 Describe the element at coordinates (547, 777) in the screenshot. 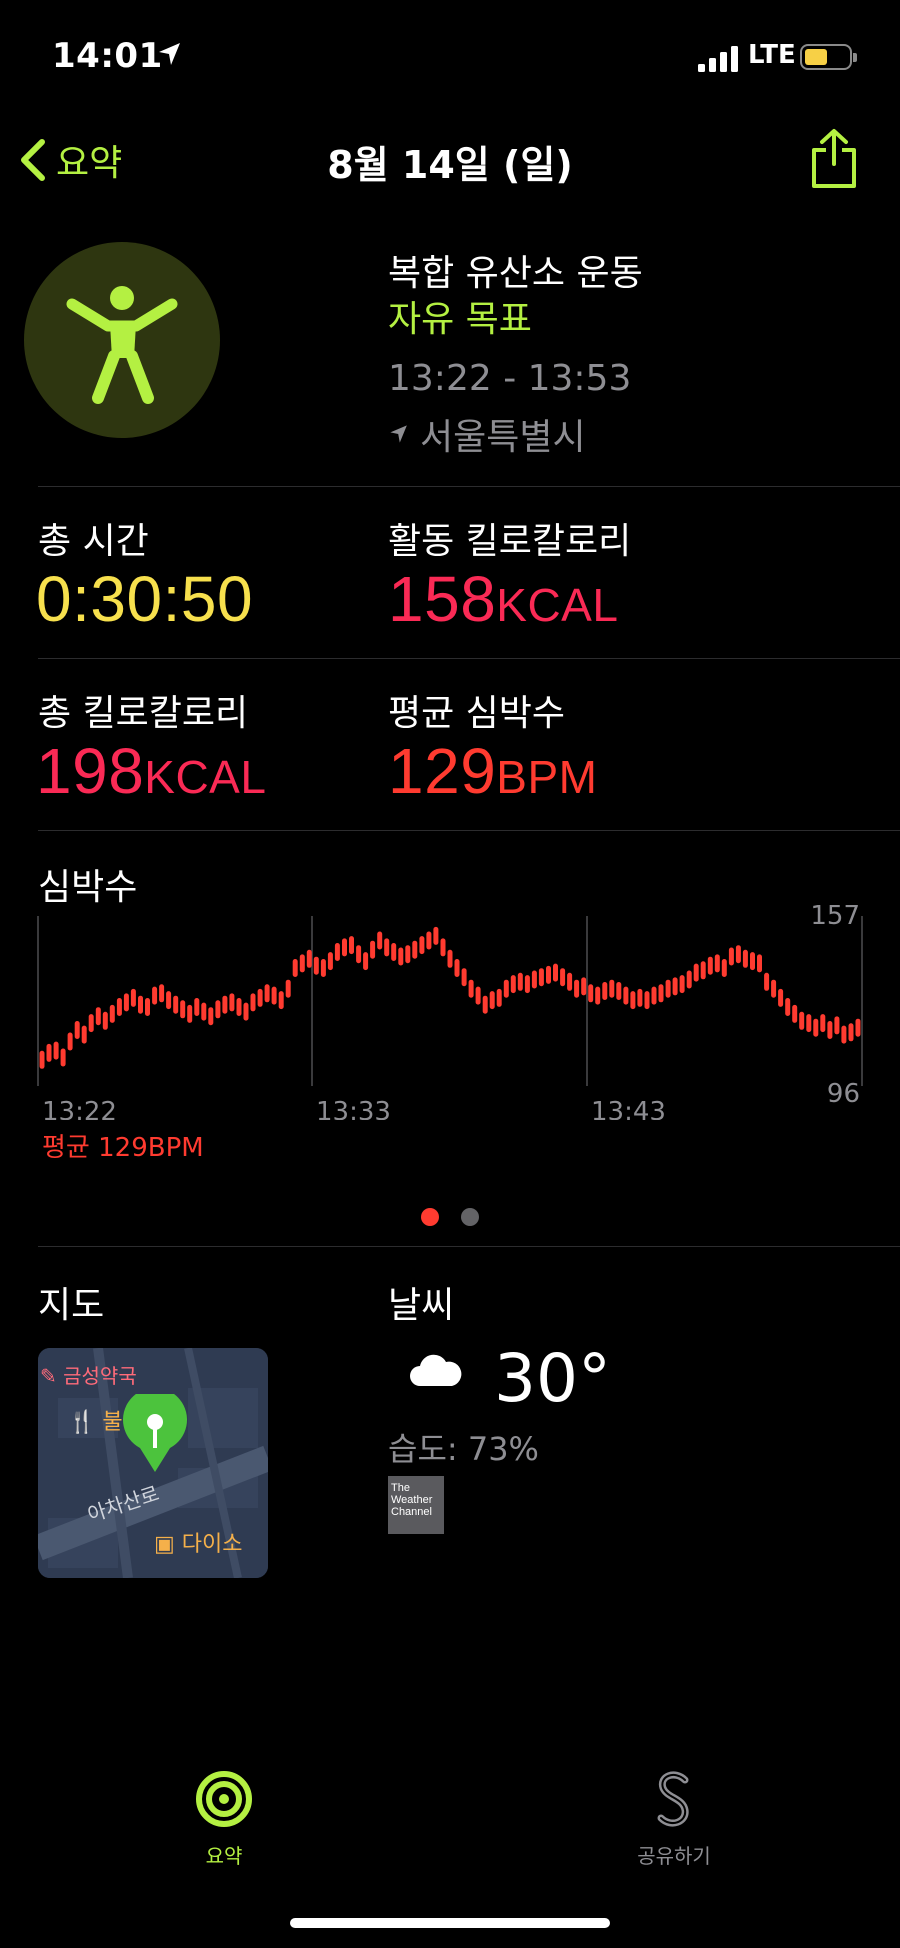

I see `avg-hr-unit: BPM` at that location.